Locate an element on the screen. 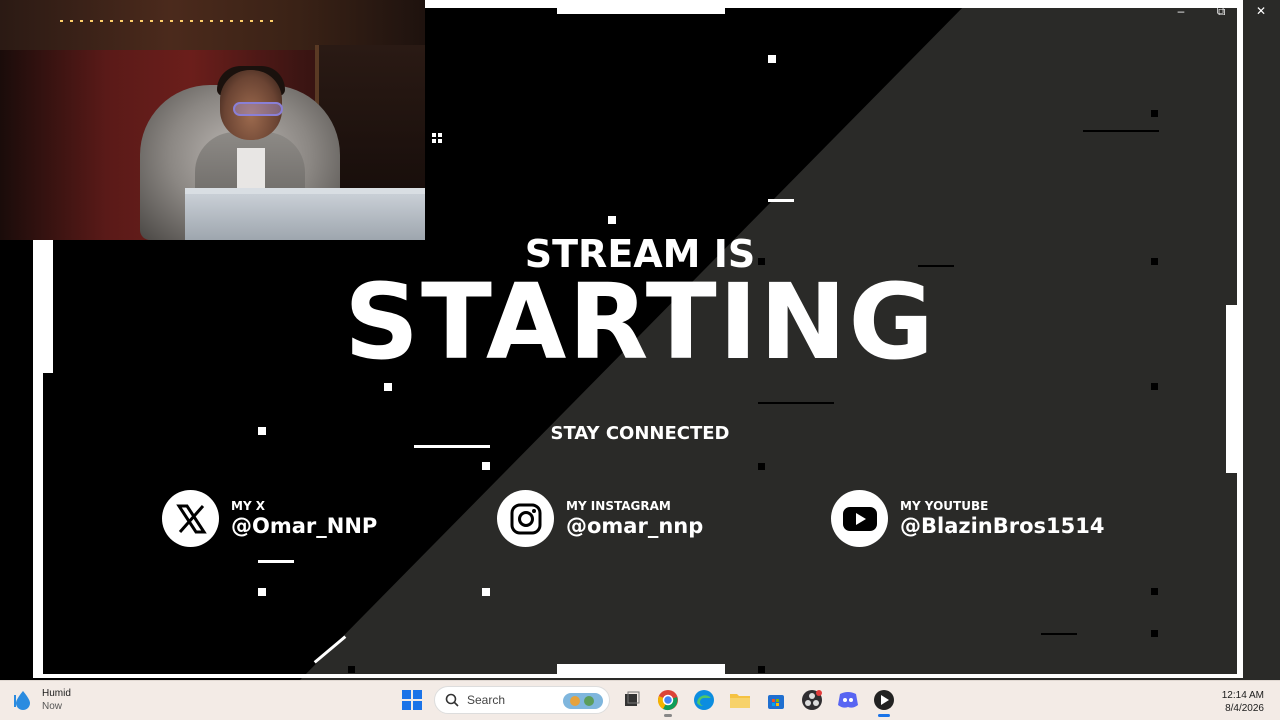 This screenshot has height=720, width=1280. social-youtube-label: MY YOUTUBE is located at coordinates (944, 505).